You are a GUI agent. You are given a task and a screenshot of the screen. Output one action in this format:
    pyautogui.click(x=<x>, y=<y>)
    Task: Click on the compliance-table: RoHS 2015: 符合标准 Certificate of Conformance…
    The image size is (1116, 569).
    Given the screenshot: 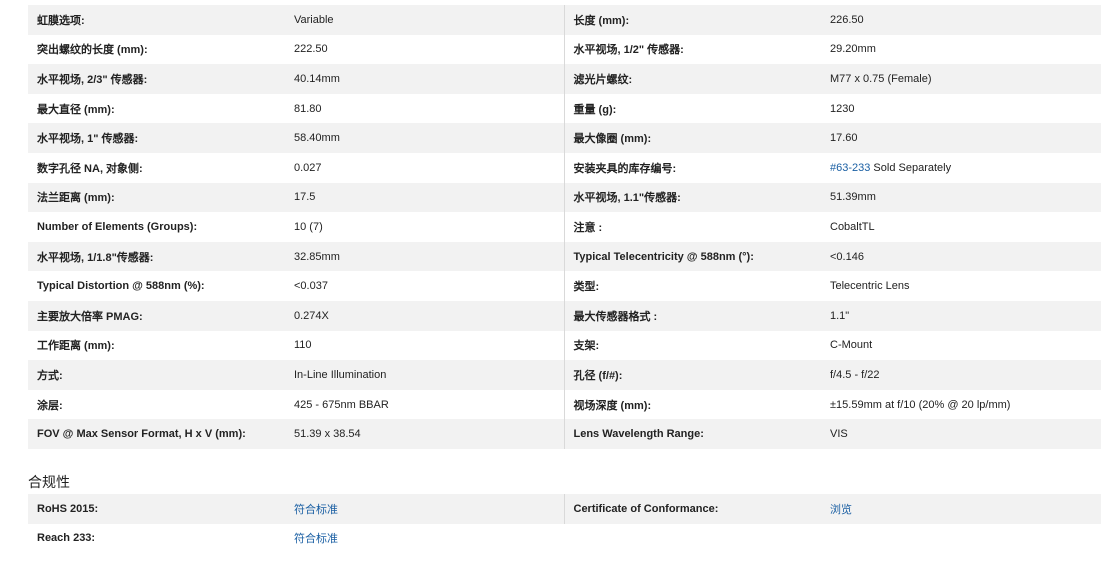 What is the action you would take?
    pyautogui.click(x=564, y=523)
    